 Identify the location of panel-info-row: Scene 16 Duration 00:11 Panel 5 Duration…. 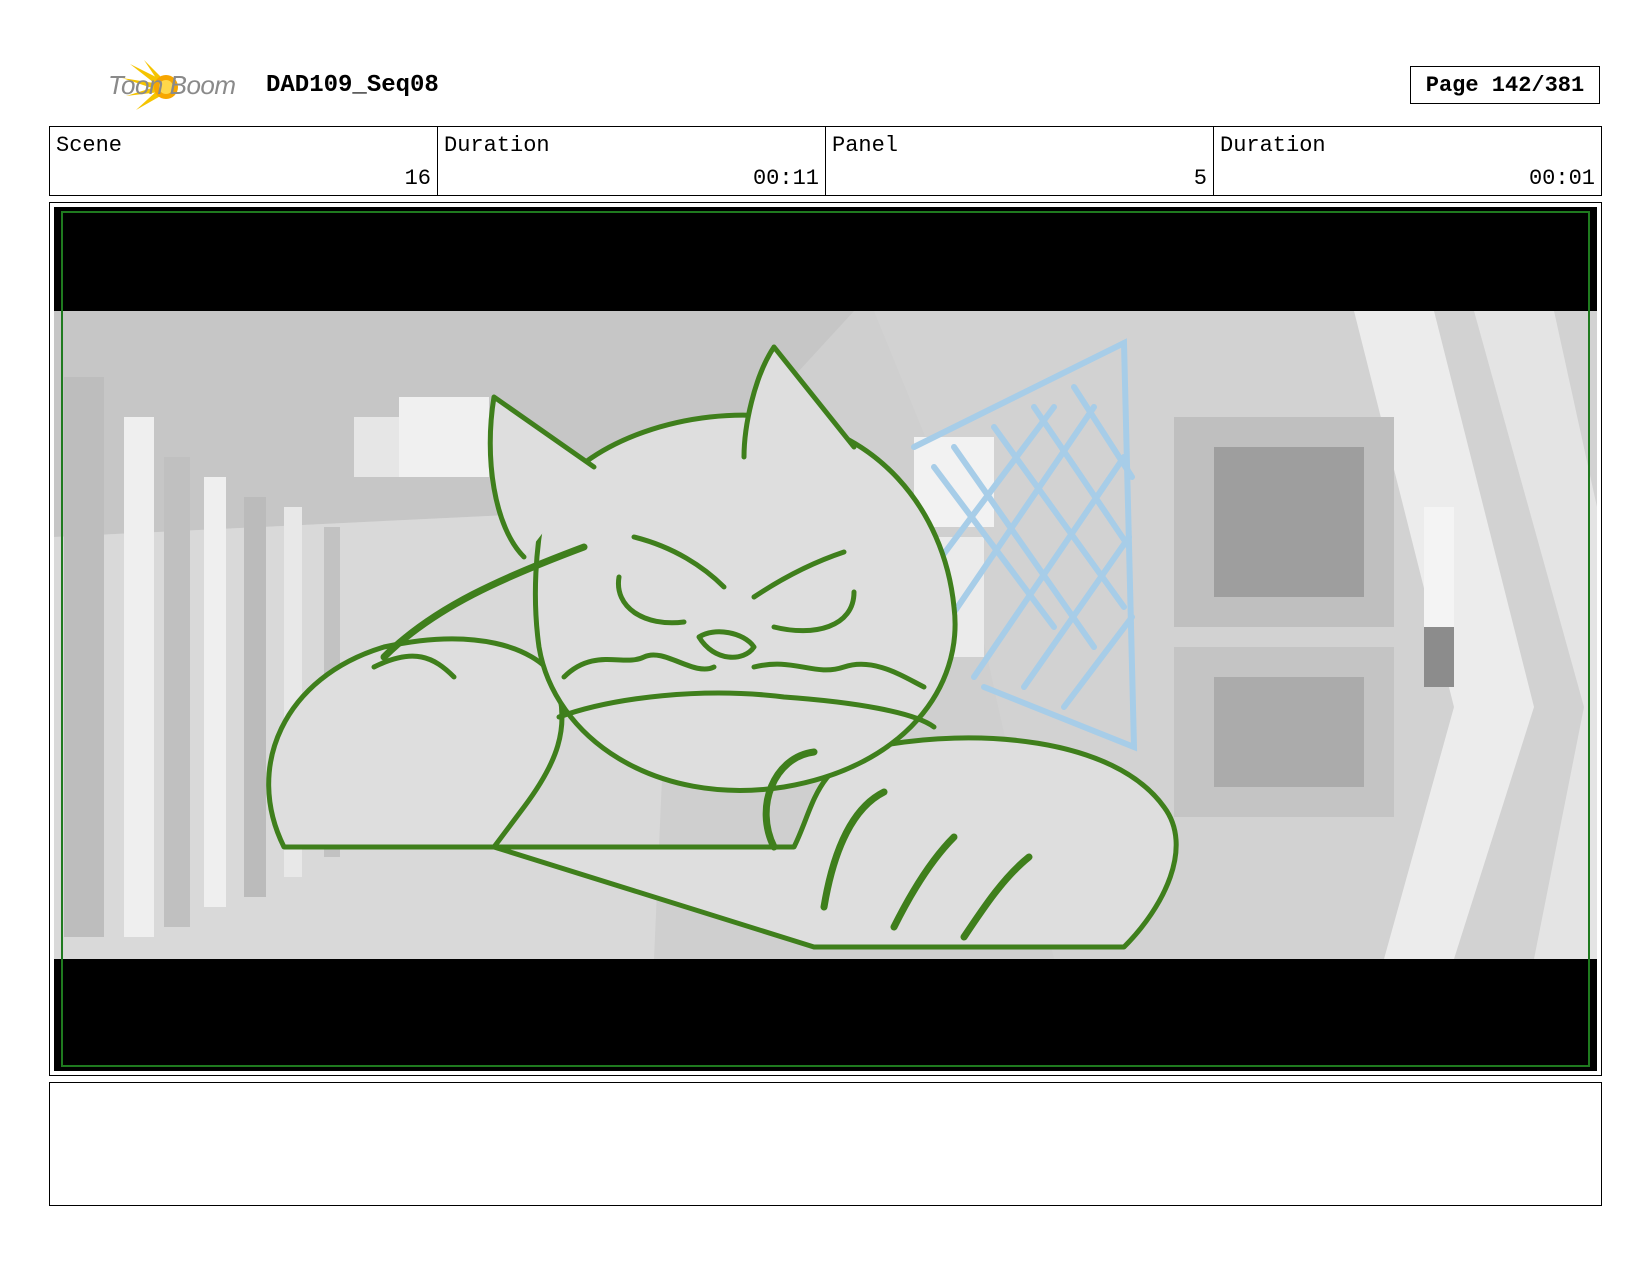
(825, 161).